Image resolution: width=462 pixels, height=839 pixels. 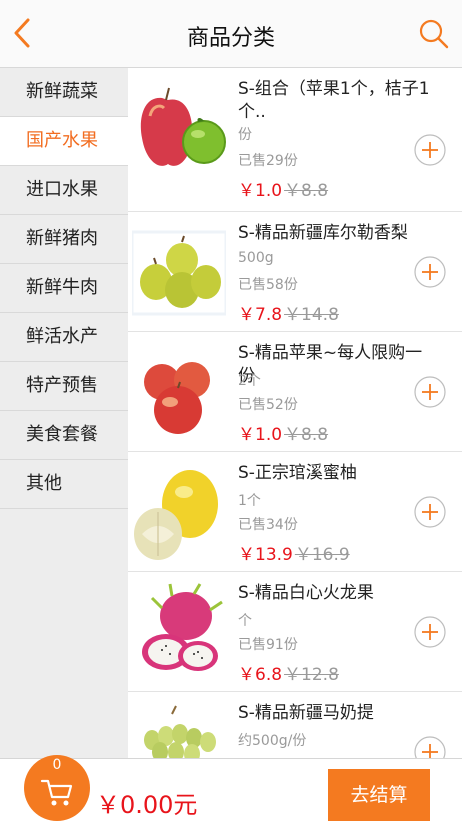 I want to click on price-row: ￥6.8 ￥12.8, so click(x=288, y=672).